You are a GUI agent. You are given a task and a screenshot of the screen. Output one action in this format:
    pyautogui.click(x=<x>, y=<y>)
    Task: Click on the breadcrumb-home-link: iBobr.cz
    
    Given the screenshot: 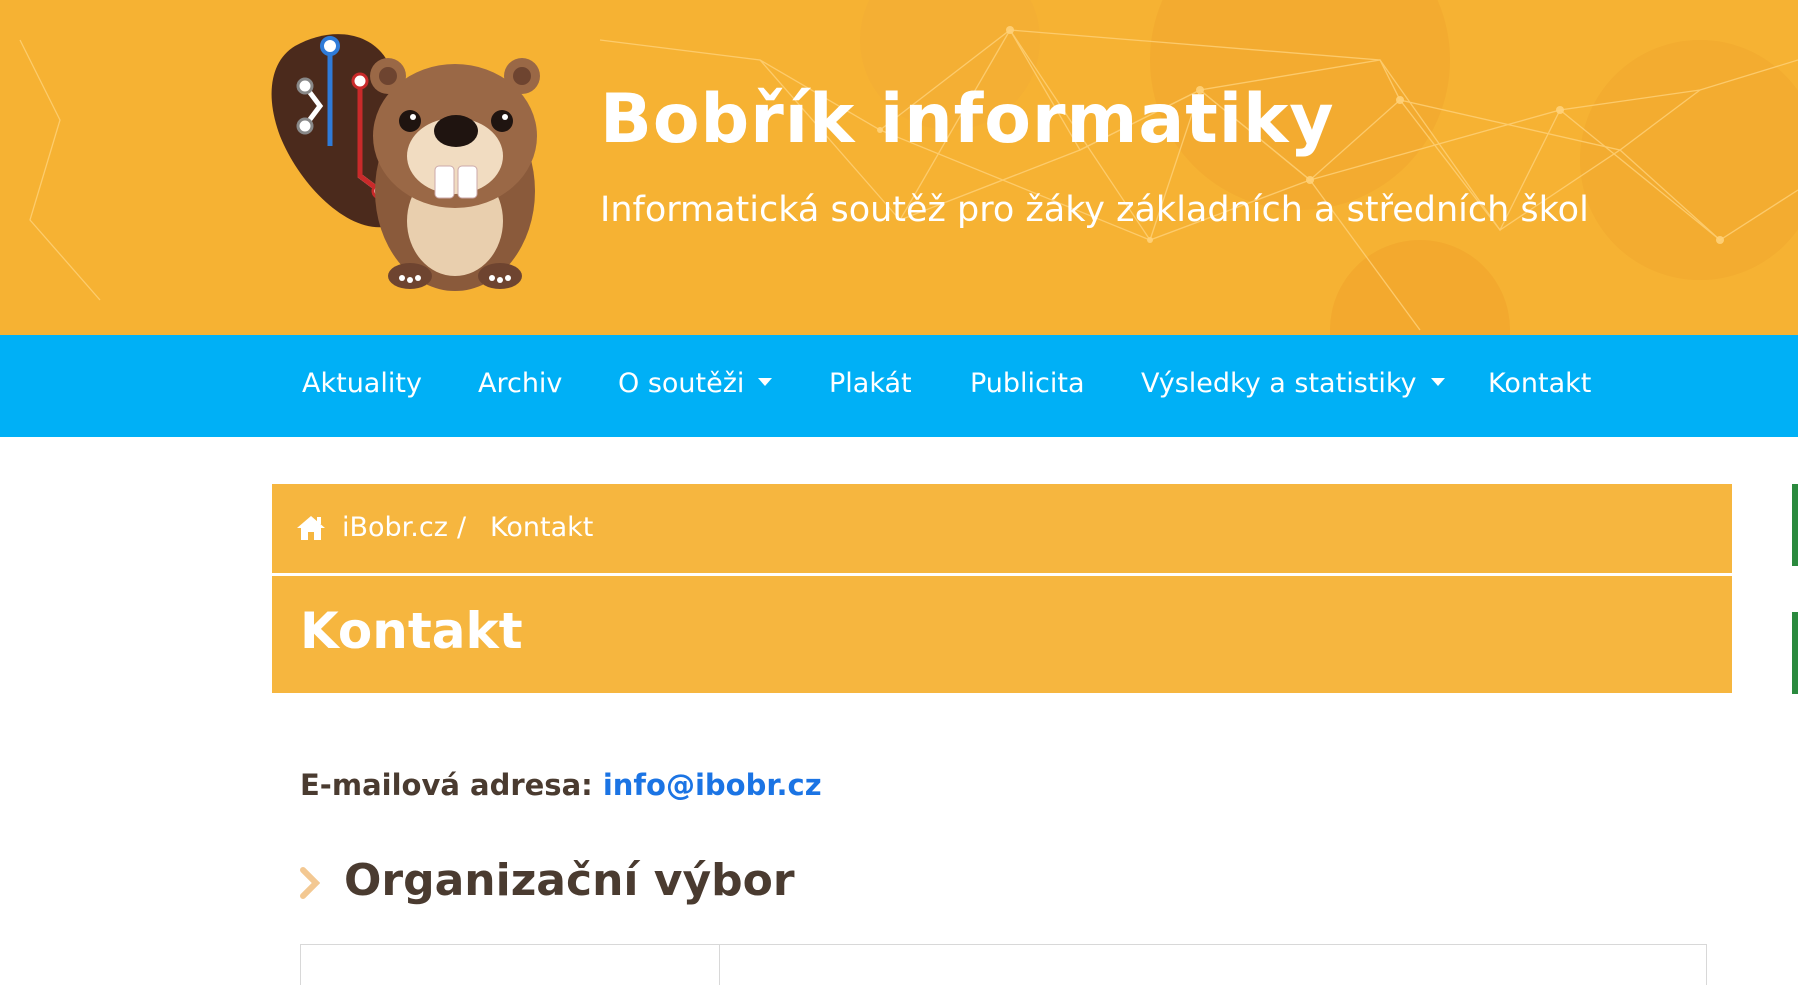 What is the action you would take?
    pyautogui.click(x=395, y=527)
    